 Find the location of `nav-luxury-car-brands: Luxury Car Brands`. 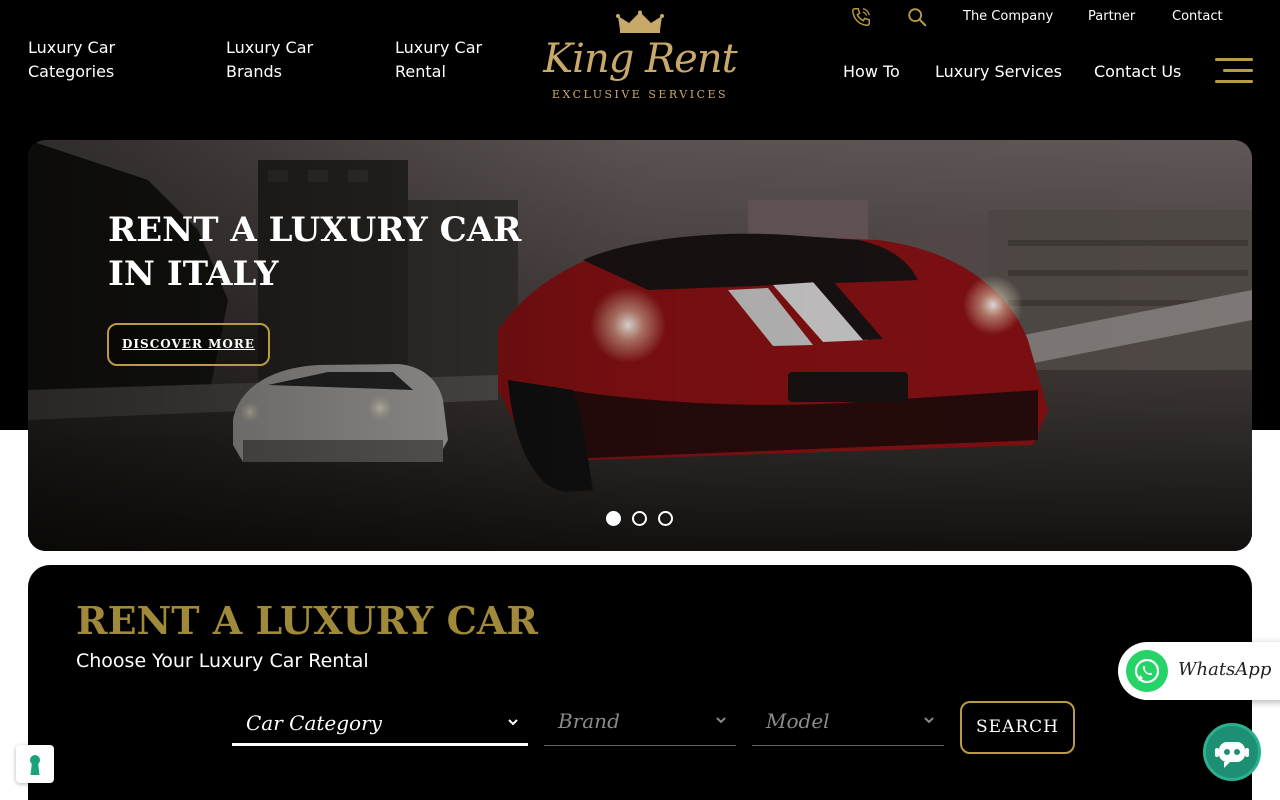

nav-luxury-car-brands: Luxury Car Brands is located at coordinates (291, 60).